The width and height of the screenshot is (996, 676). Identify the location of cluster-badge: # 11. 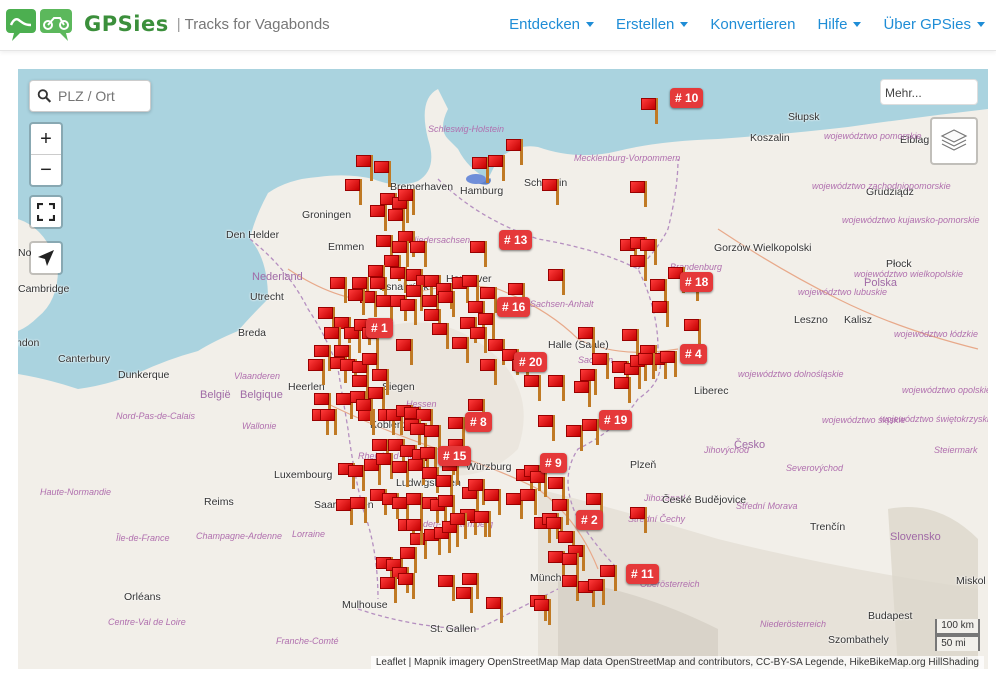
(642, 574).